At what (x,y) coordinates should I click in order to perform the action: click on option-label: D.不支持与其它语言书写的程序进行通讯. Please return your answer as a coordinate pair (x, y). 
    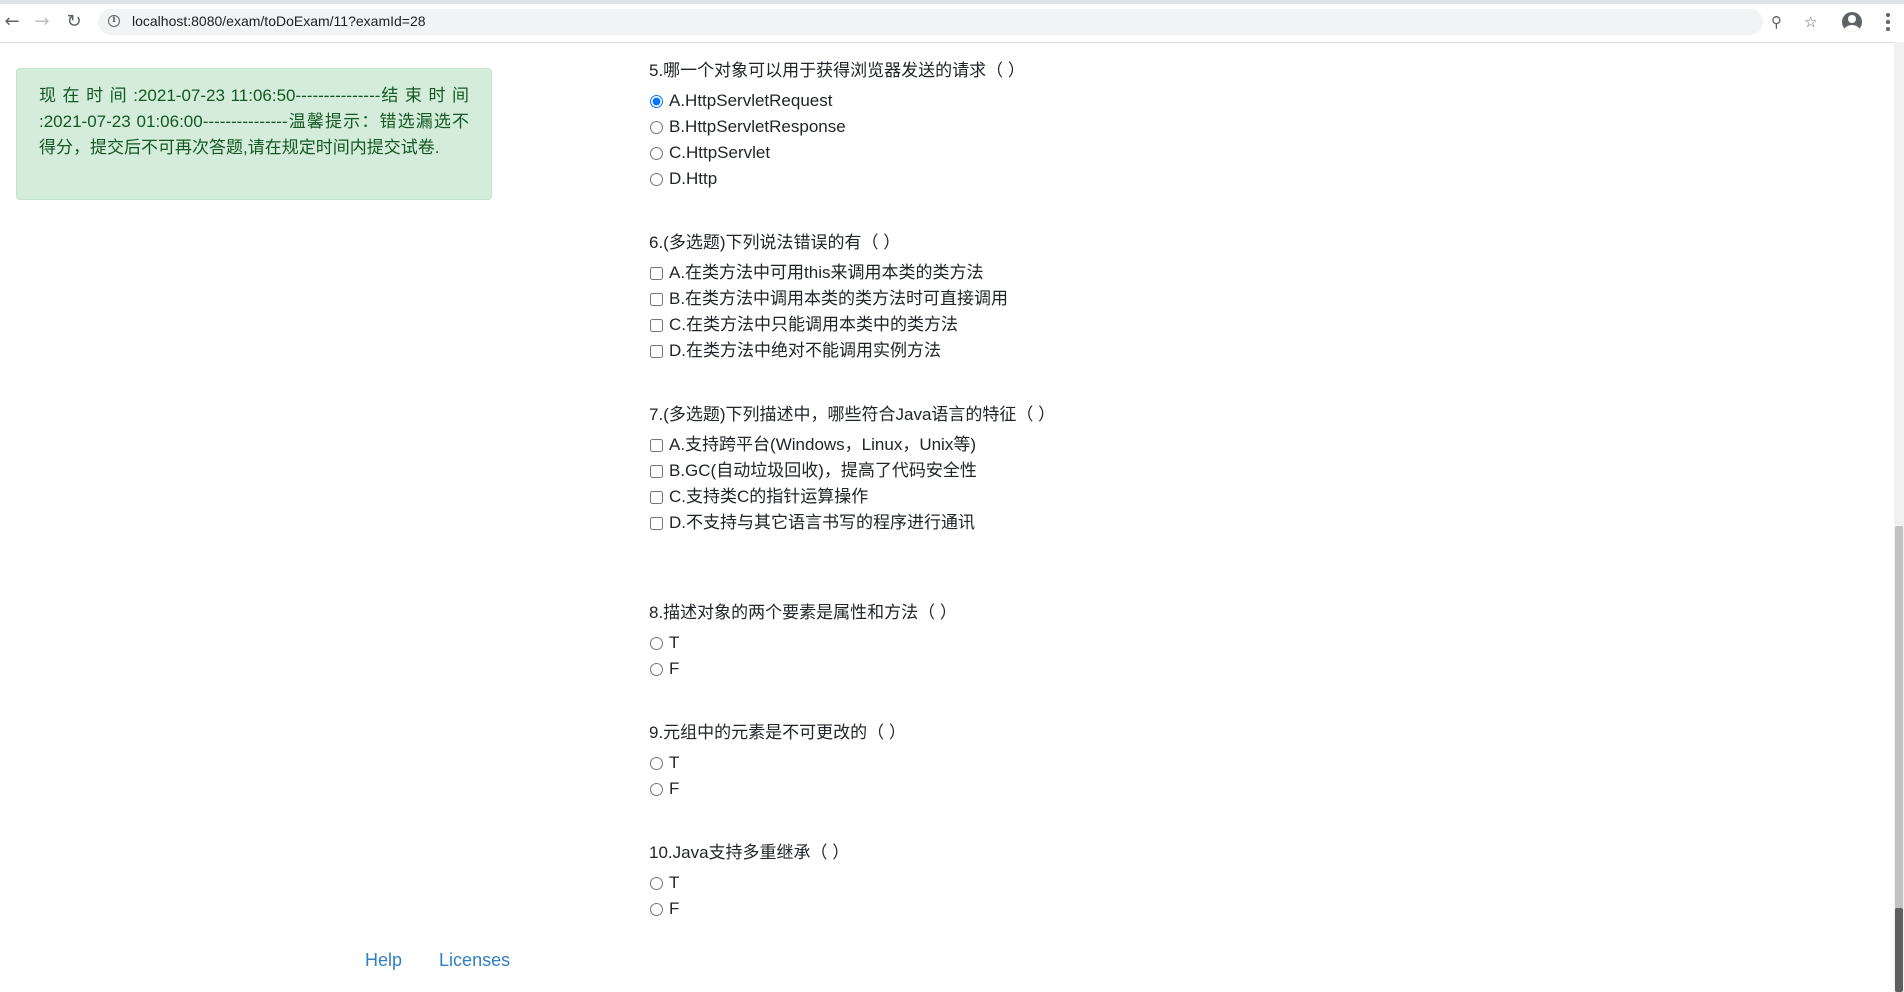
    Looking at the image, I should click on (822, 522).